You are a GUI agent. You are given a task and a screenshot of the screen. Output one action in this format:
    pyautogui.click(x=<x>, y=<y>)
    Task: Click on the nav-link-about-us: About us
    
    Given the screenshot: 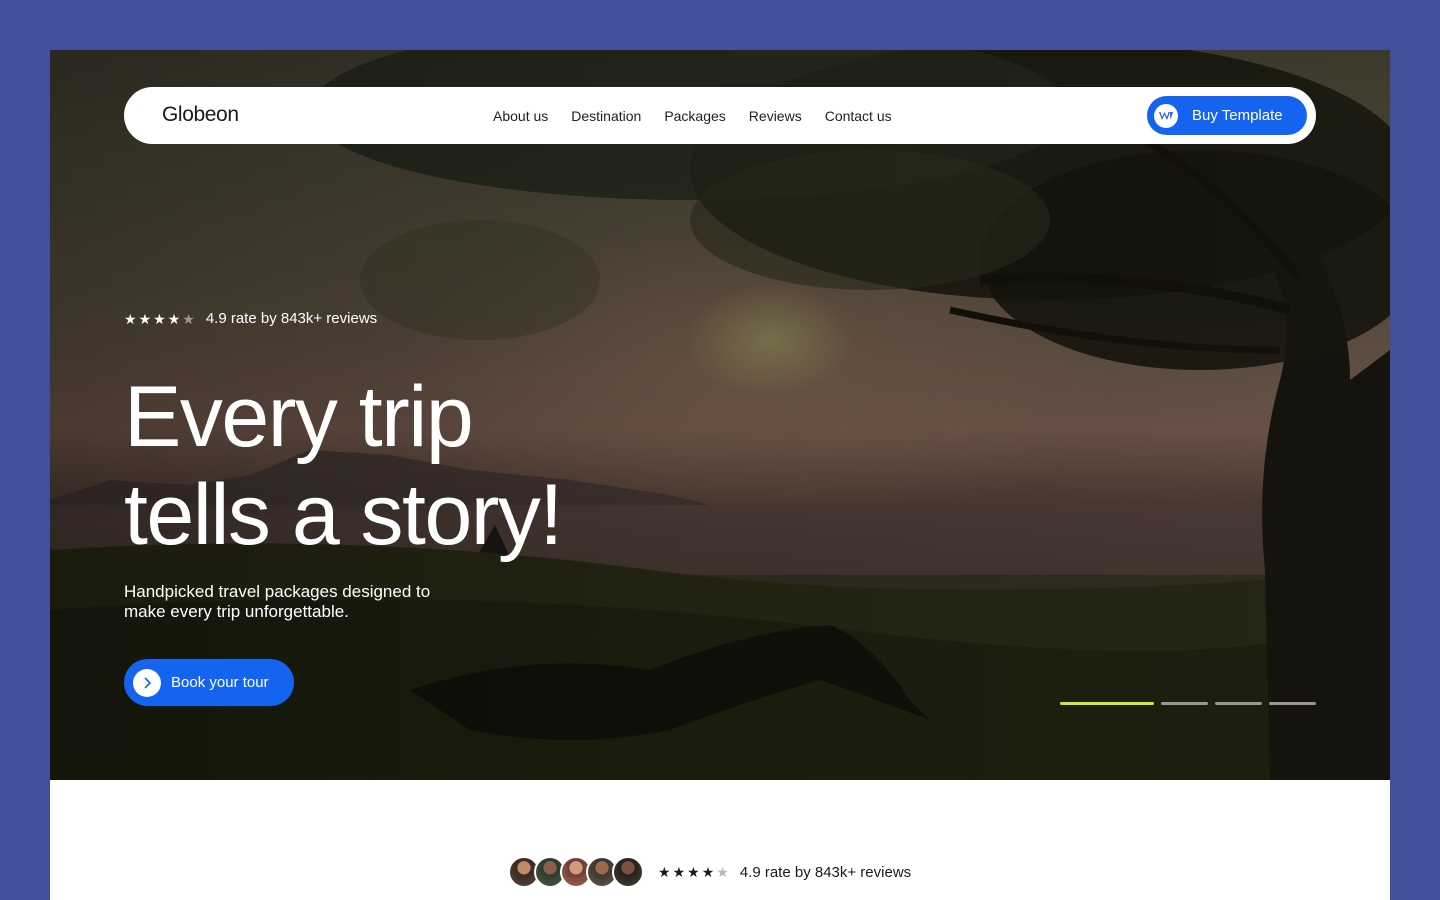 What is the action you would take?
    pyautogui.click(x=520, y=116)
    